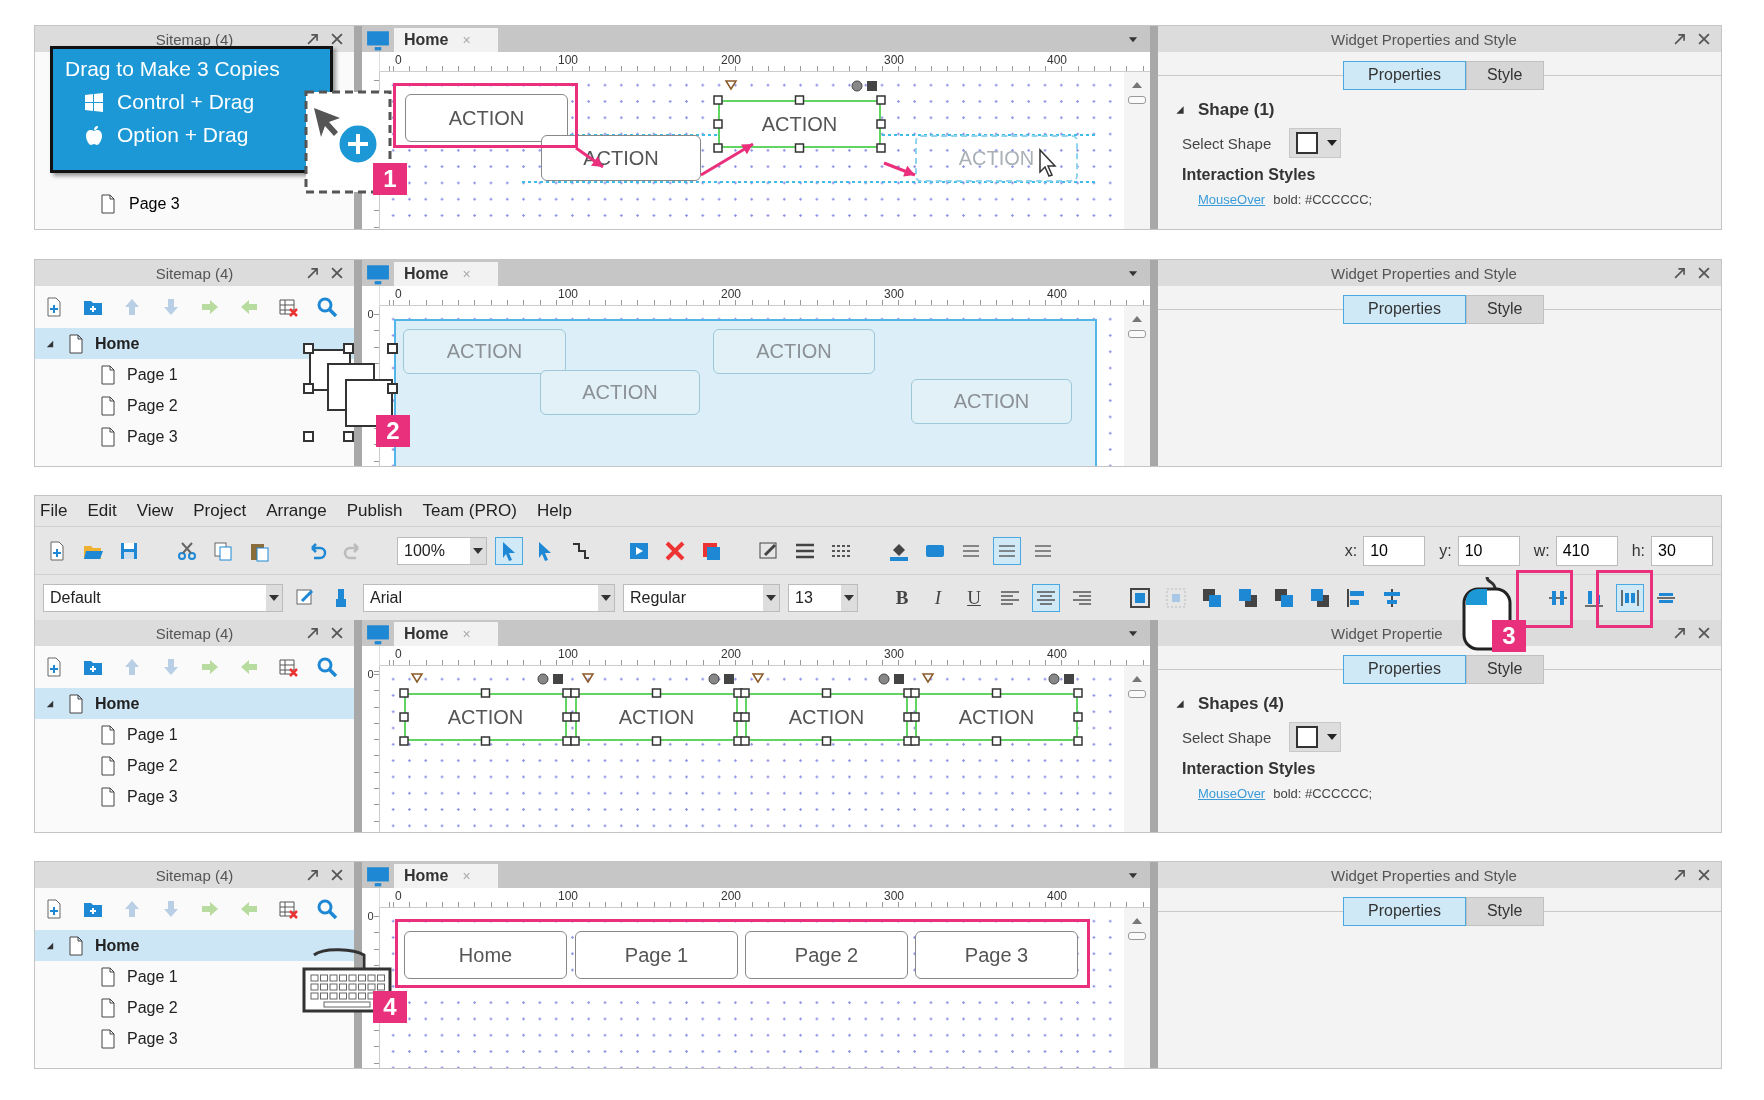 The height and width of the screenshot is (1100, 1764). Describe the element at coordinates (701, 597) in the screenshot. I see `font-weight-dropdown: Regular` at that location.